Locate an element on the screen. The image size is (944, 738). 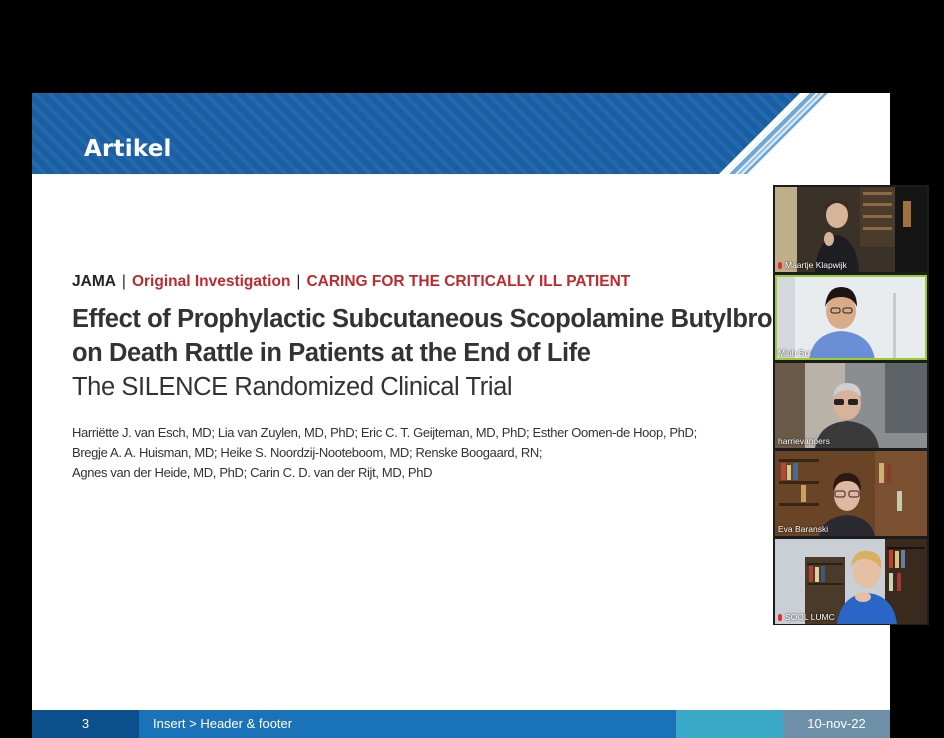
participant-name-label: Maartje Klapwijk is located at coordinates (812, 265).